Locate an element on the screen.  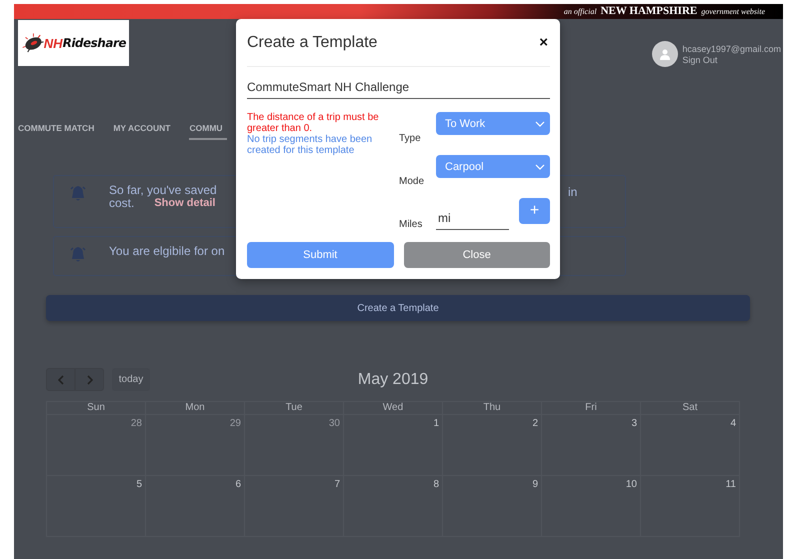
nav-tab: COMMUTE MATCH is located at coordinates (56, 131).